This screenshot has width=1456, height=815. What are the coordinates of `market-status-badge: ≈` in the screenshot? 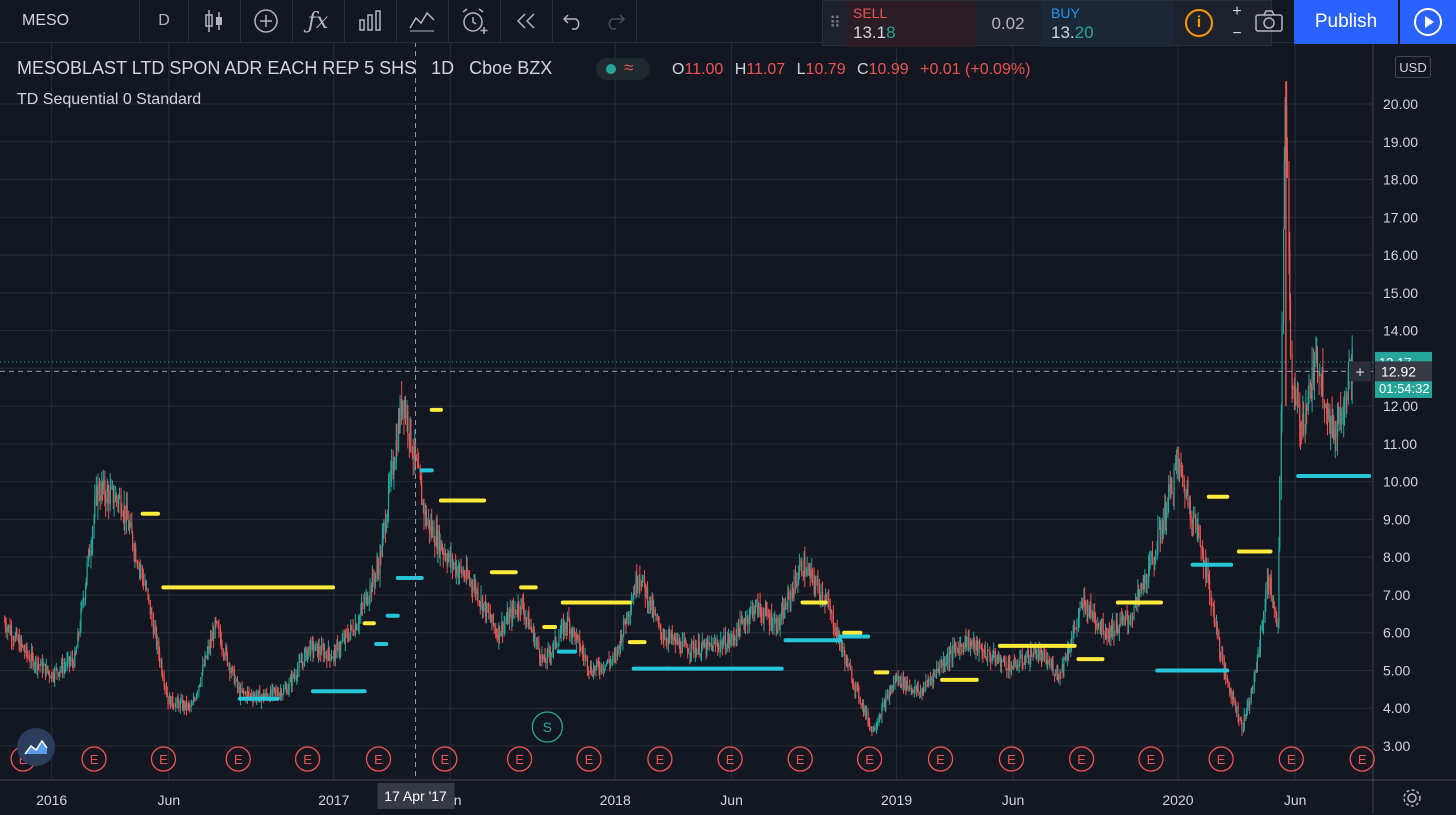 It's located at (623, 69).